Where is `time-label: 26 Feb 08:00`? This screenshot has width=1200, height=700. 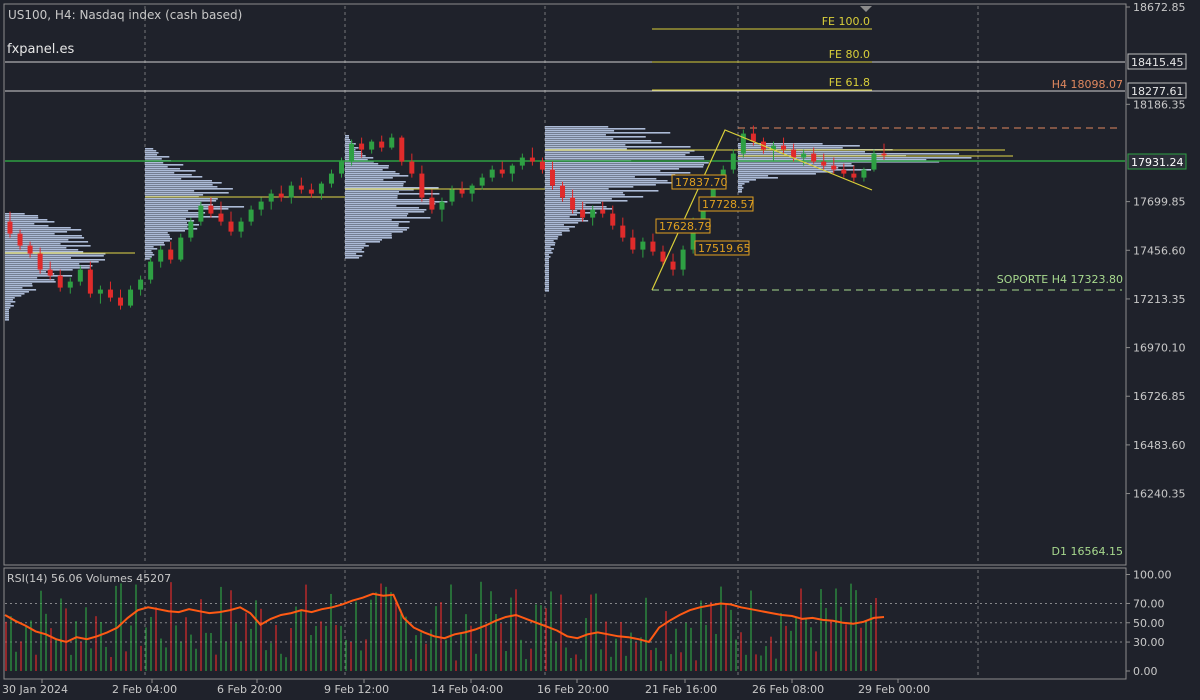
time-label: 26 Feb 08:00 is located at coordinates (788, 689).